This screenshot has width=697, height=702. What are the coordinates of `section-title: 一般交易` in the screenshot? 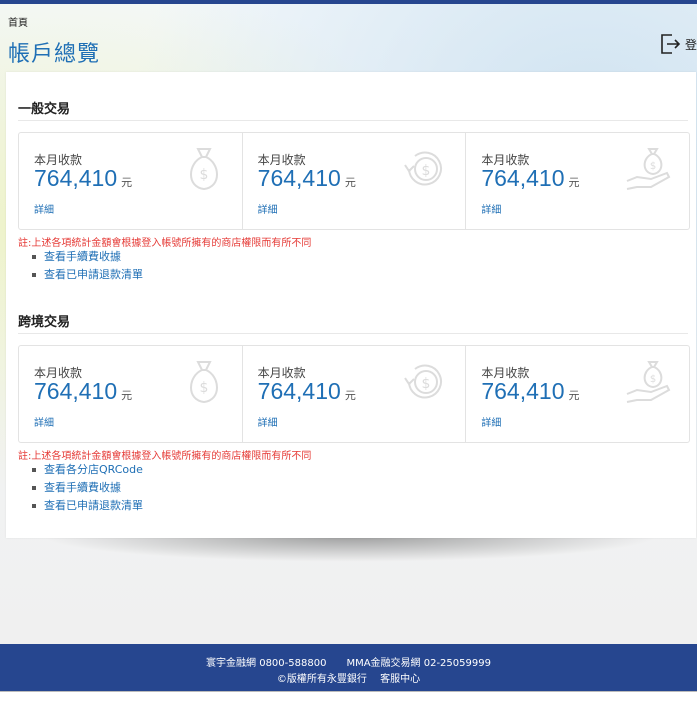 It's located at (353, 109).